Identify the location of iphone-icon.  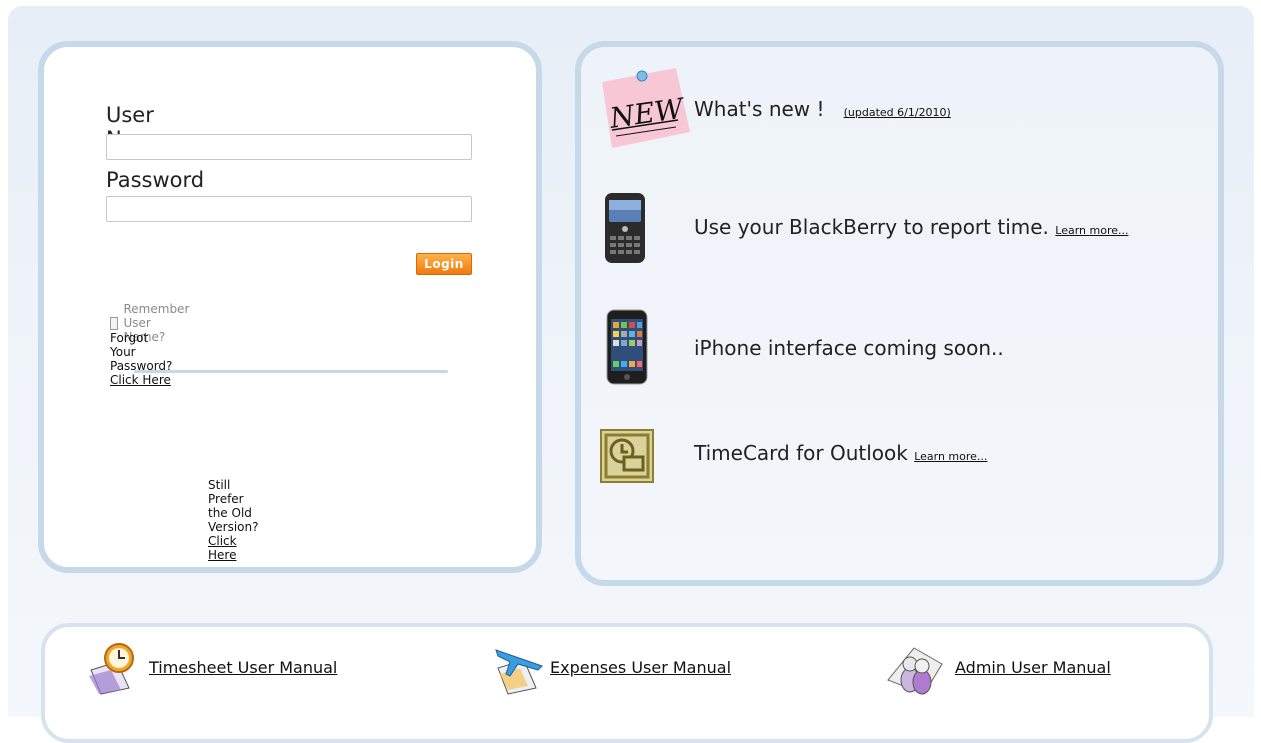
(627, 347).